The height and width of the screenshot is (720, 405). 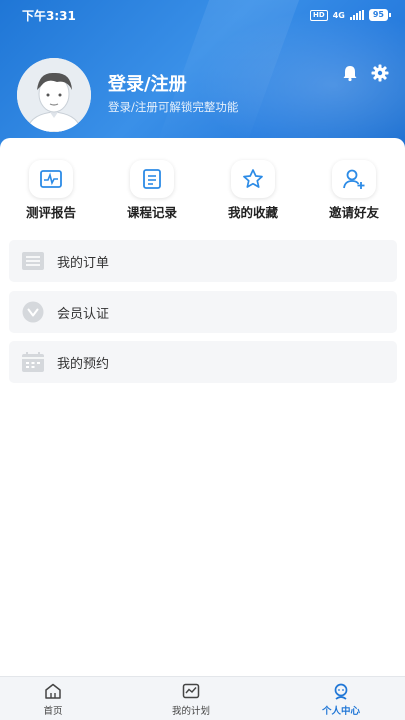 What do you see at coordinates (340, 711) in the screenshot?
I see `tab-label: 个人中心` at bounding box center [340, 711].